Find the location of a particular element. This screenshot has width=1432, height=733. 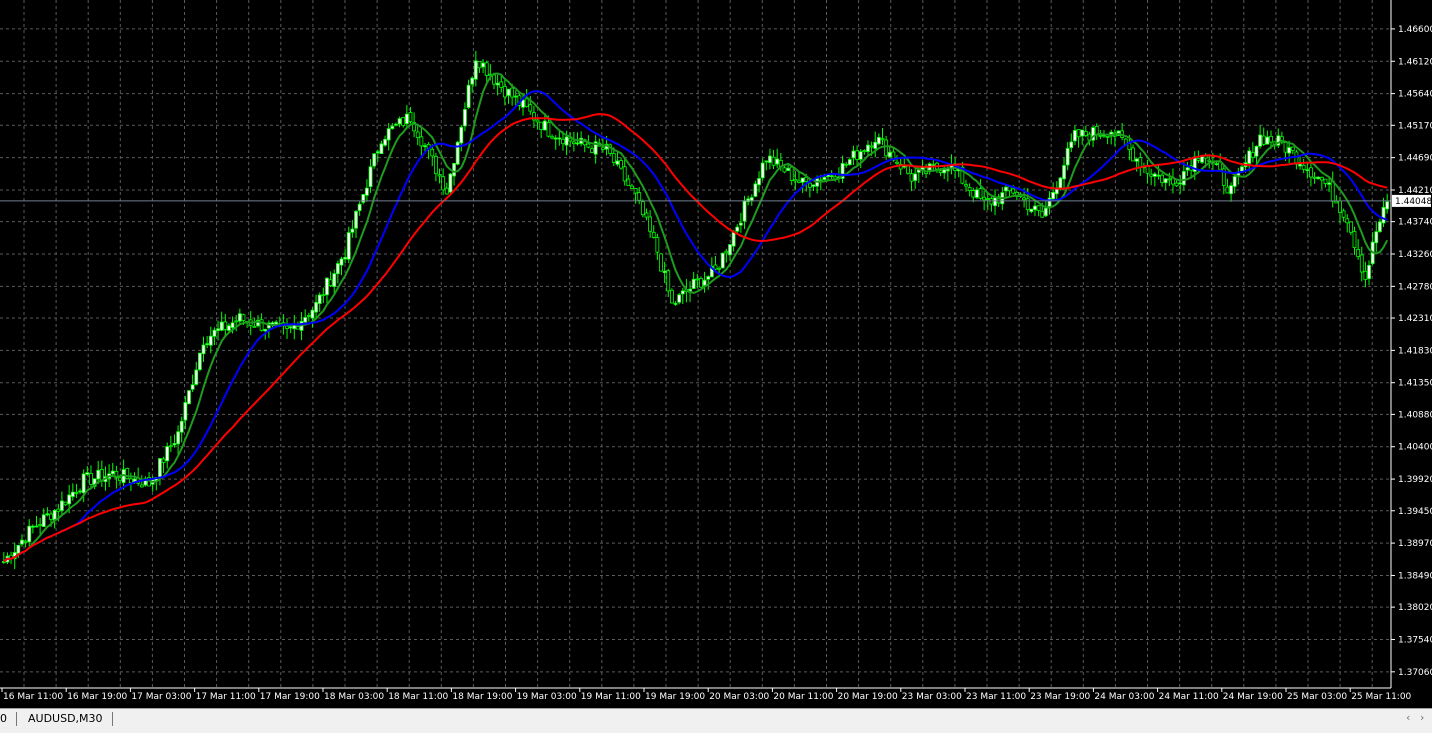

y-tick-label: 1.37540 is located at coordinates (1415, 640).